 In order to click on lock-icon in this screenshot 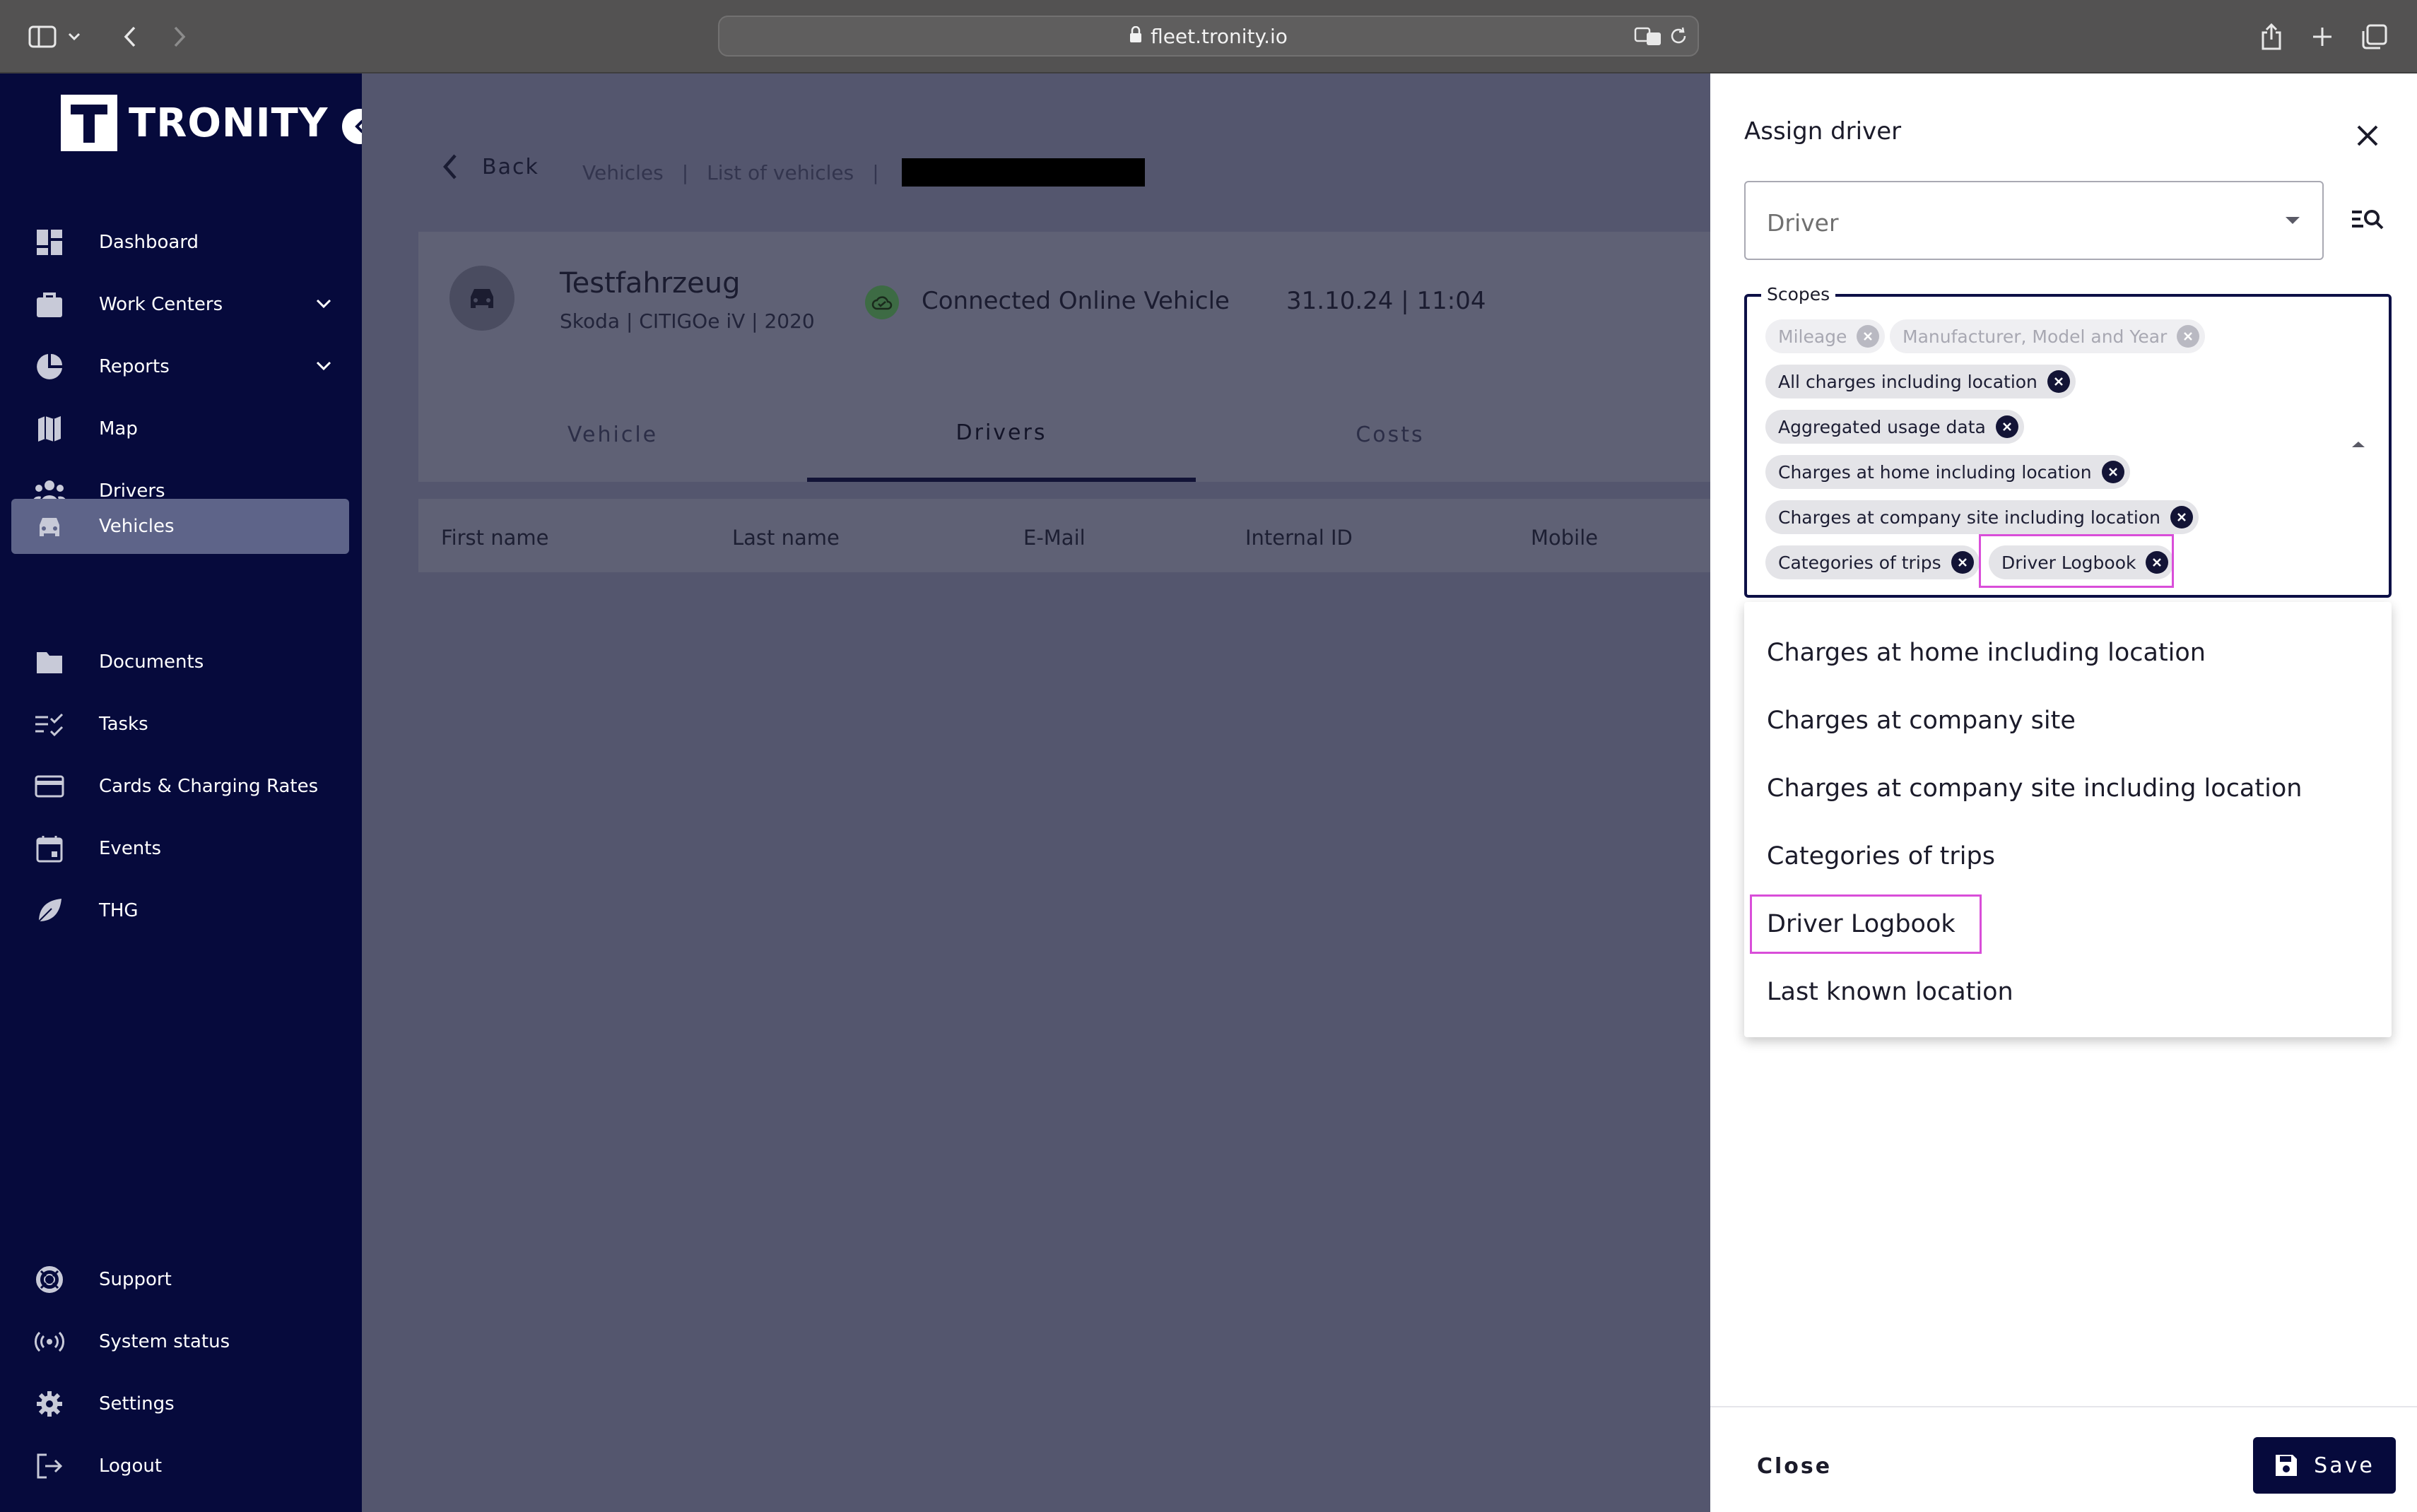, I will do `click(1135, 36)`.